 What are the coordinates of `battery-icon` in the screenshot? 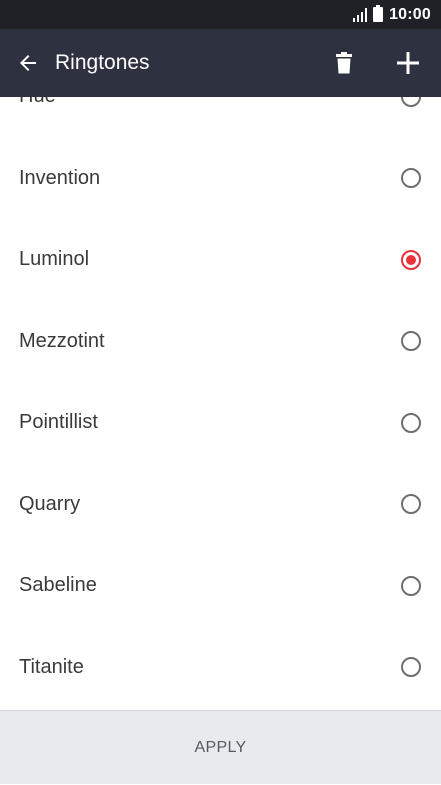 It's located at (378, 13).